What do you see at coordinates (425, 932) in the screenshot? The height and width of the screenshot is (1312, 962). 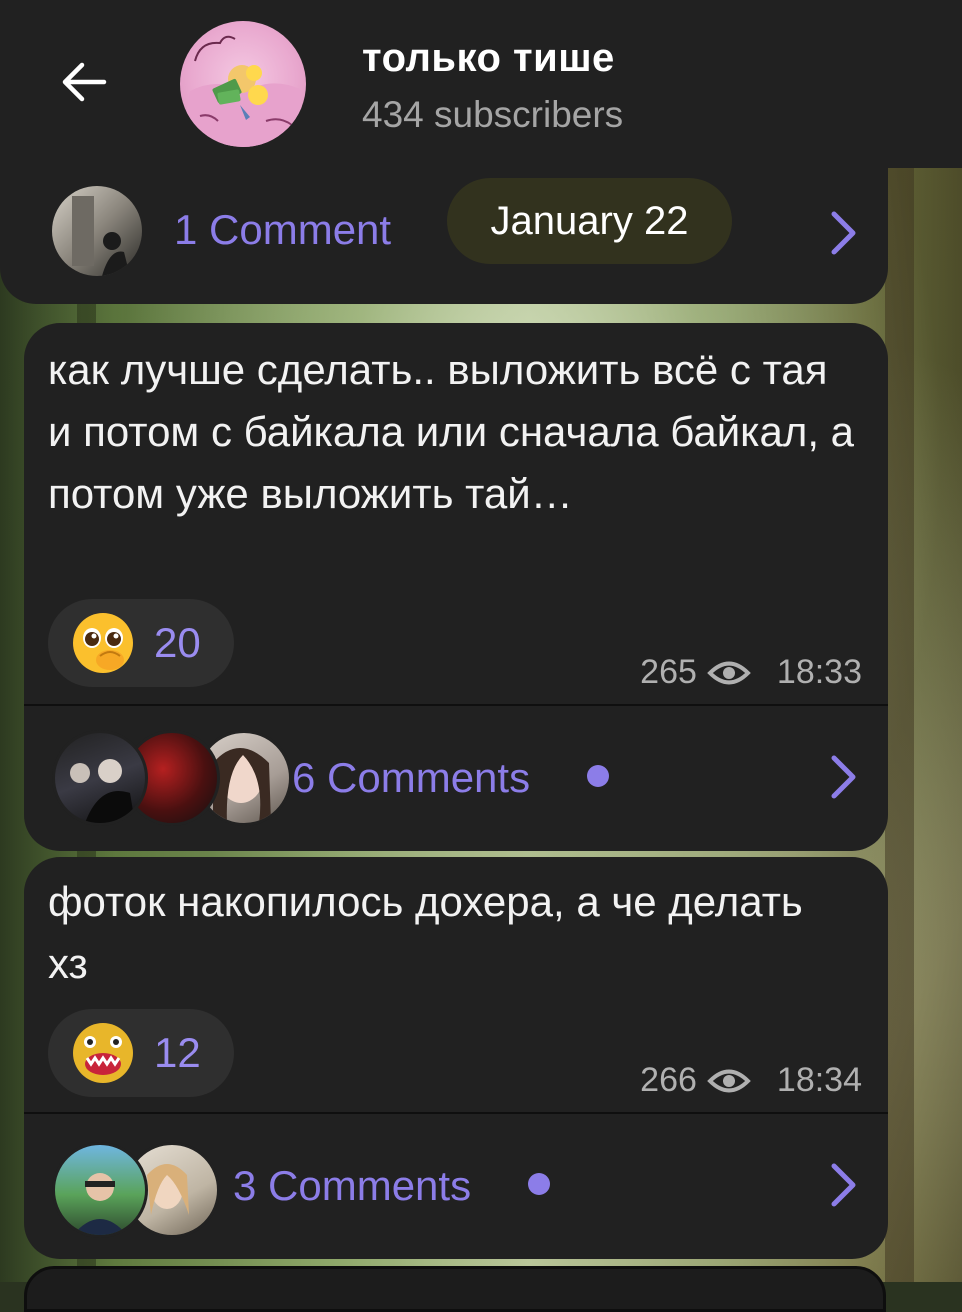 I see `post-text: фоток накопилось дохера, а че делать хз` at bounding box center [425, 932].